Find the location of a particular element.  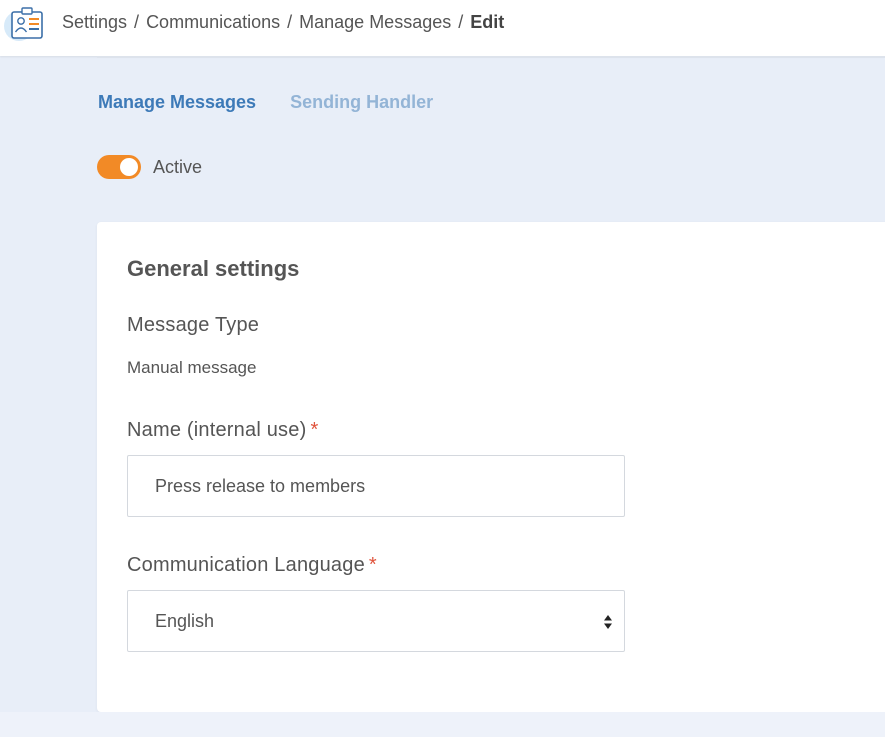

message-type-label: Message Type is located at coordinates (193, 325).